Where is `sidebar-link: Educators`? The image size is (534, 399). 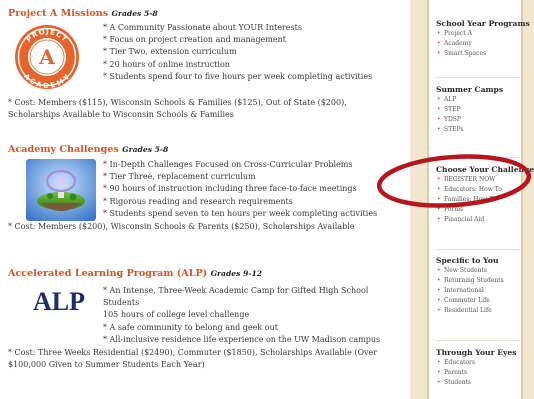 sidebar-link: Educators is located at coordinates (483, 363).